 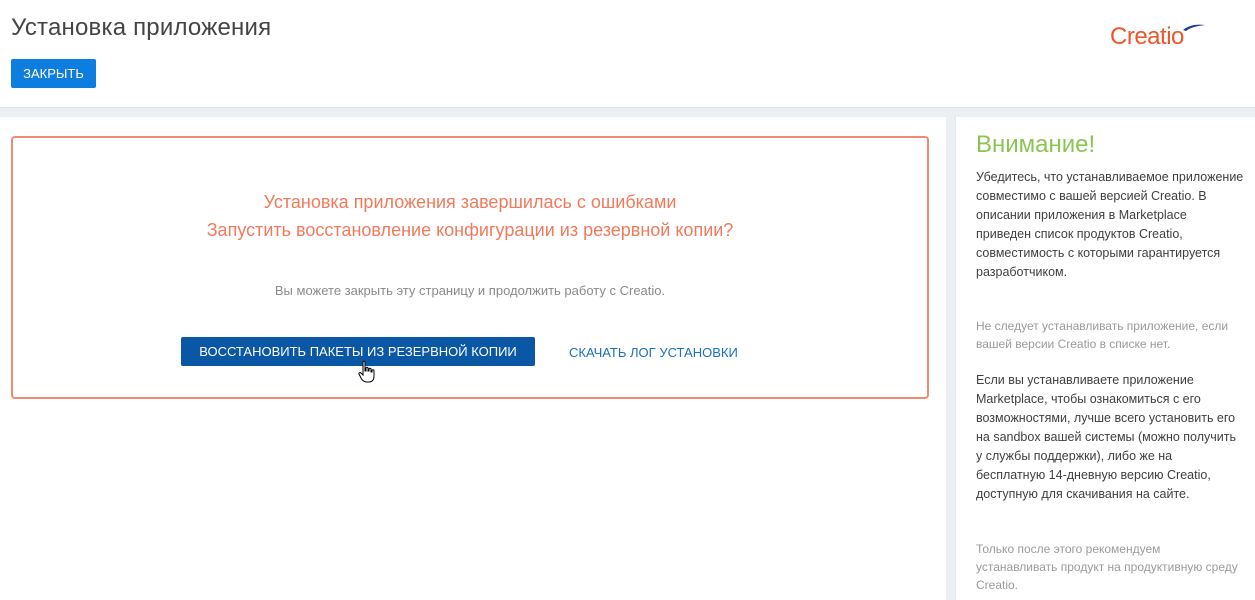 What do you see at coordinates (53, 73) in the screenshot?
I see `close-button: ЗАКРЫТЬ` at bounding box center [53, 73].